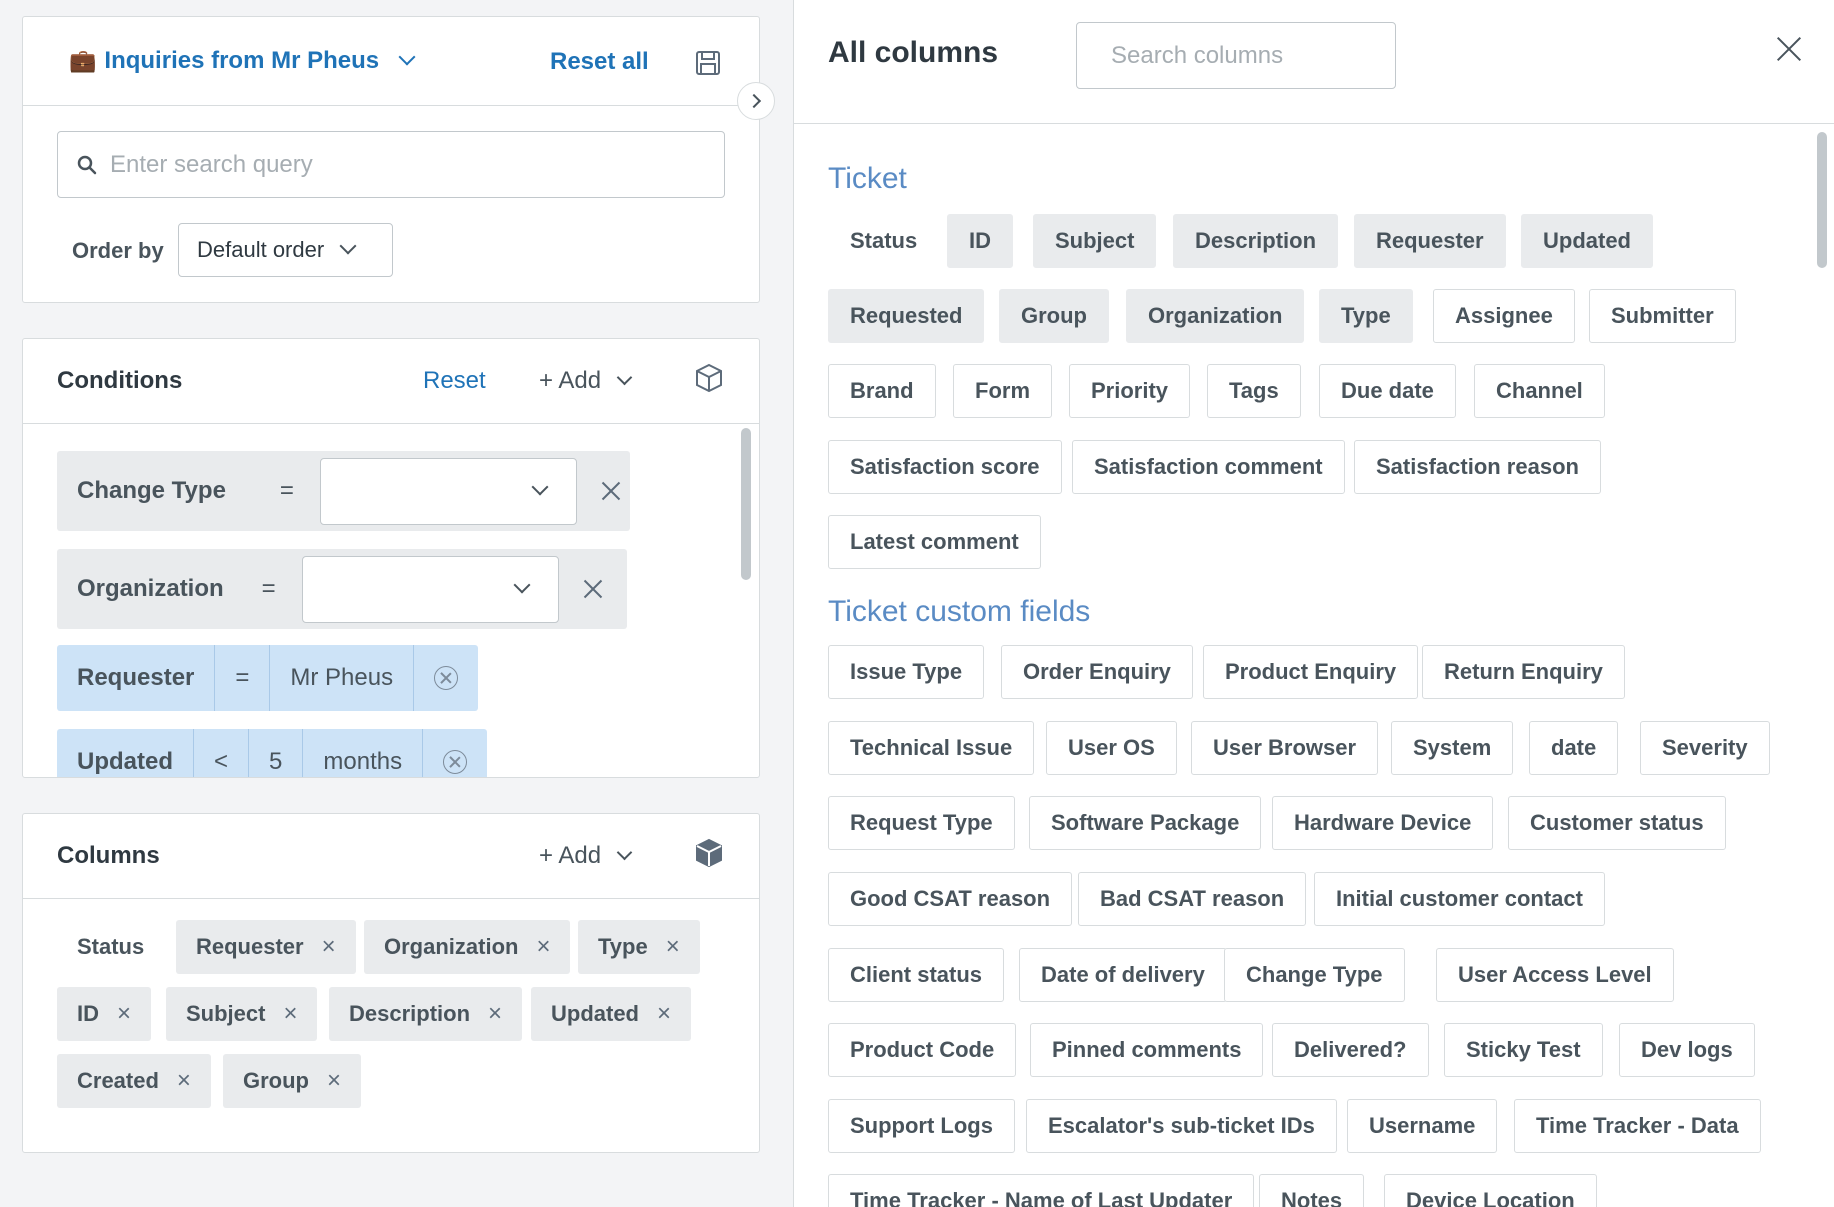 The width and height of the screenshot is (1834, 1207). Describe the element at coordinates (1350, 1050) in the screenshot. I see `column-option: Delivered?` at that location.